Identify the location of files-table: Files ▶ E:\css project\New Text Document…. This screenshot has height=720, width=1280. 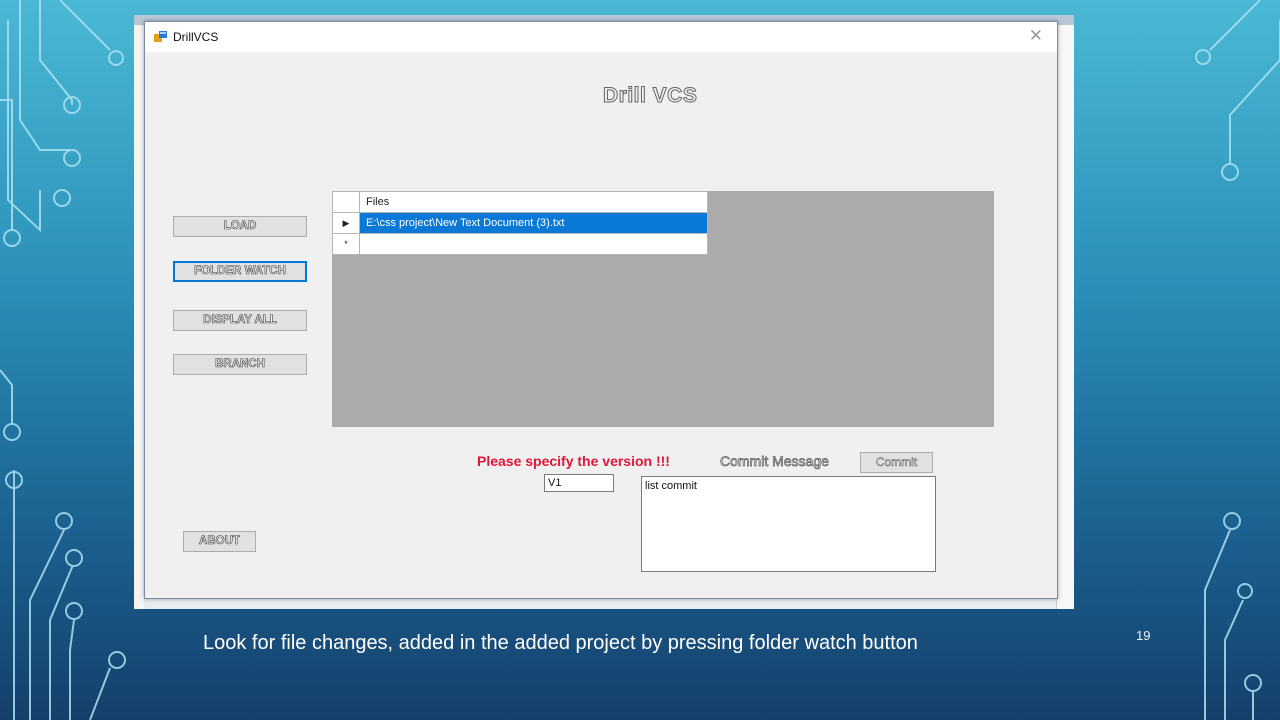
(520, 223).